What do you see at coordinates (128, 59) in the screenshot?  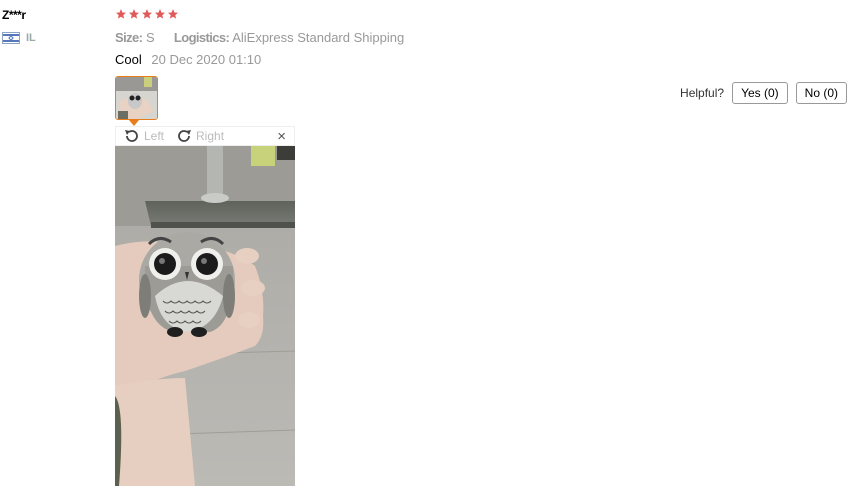 I see `review-text: Cool` at bounding box center [128, 59].